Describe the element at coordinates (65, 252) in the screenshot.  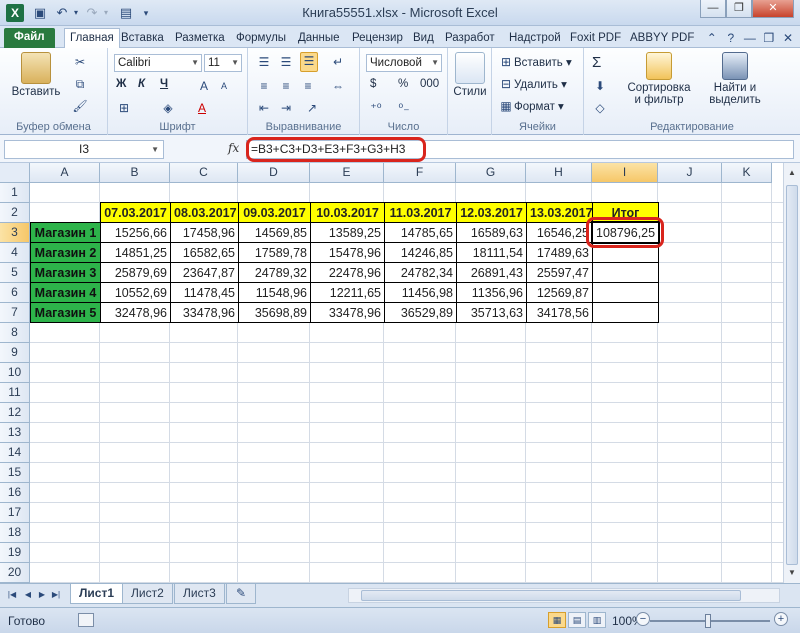
I see `store-name-cell: Магазин 2` at that location.